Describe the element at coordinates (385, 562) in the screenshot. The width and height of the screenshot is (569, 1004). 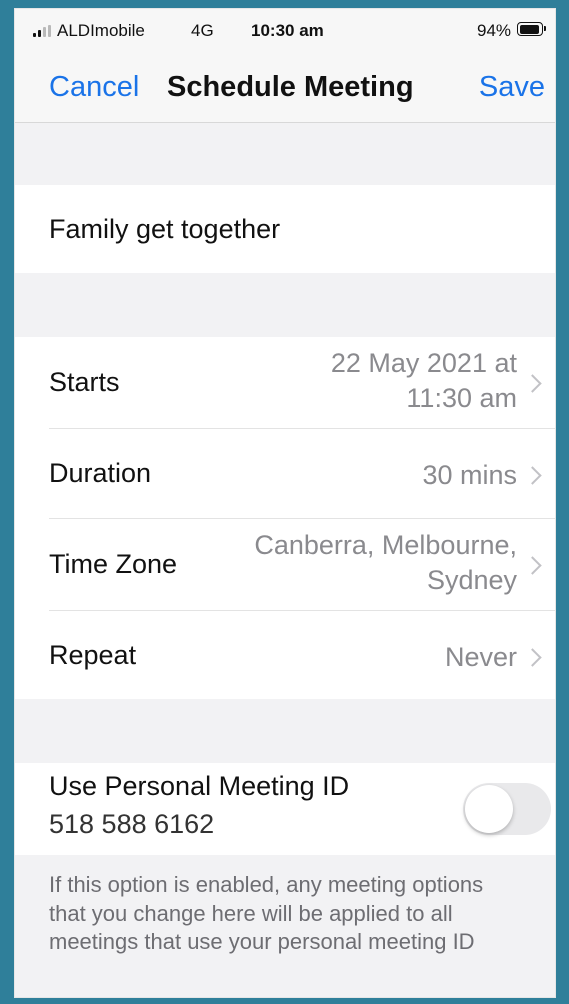
I see `time-zone-value: Canberra, Melbourne, Sydney` at that location.